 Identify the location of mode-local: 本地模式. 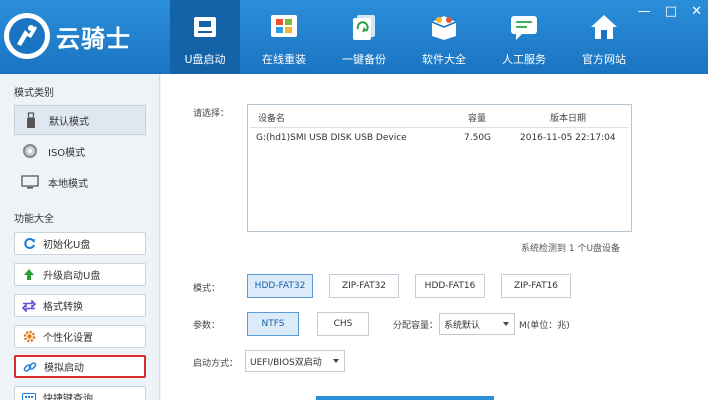
(80, 182).